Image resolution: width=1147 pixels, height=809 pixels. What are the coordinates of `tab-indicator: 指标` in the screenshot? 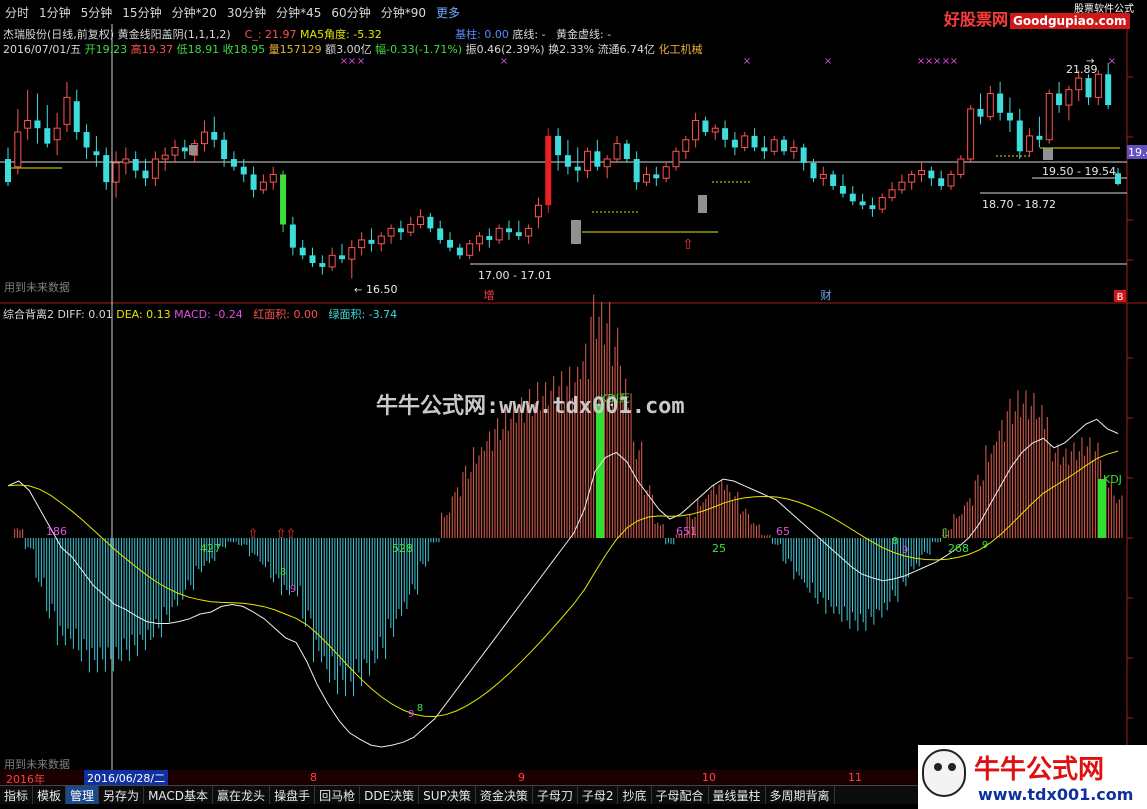 It's located at (17, 795).